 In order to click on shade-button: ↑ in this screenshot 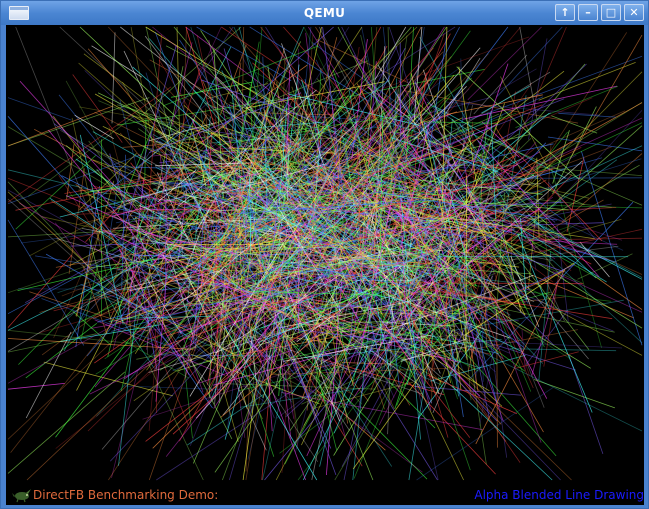, I will do `click(565, 12)`.